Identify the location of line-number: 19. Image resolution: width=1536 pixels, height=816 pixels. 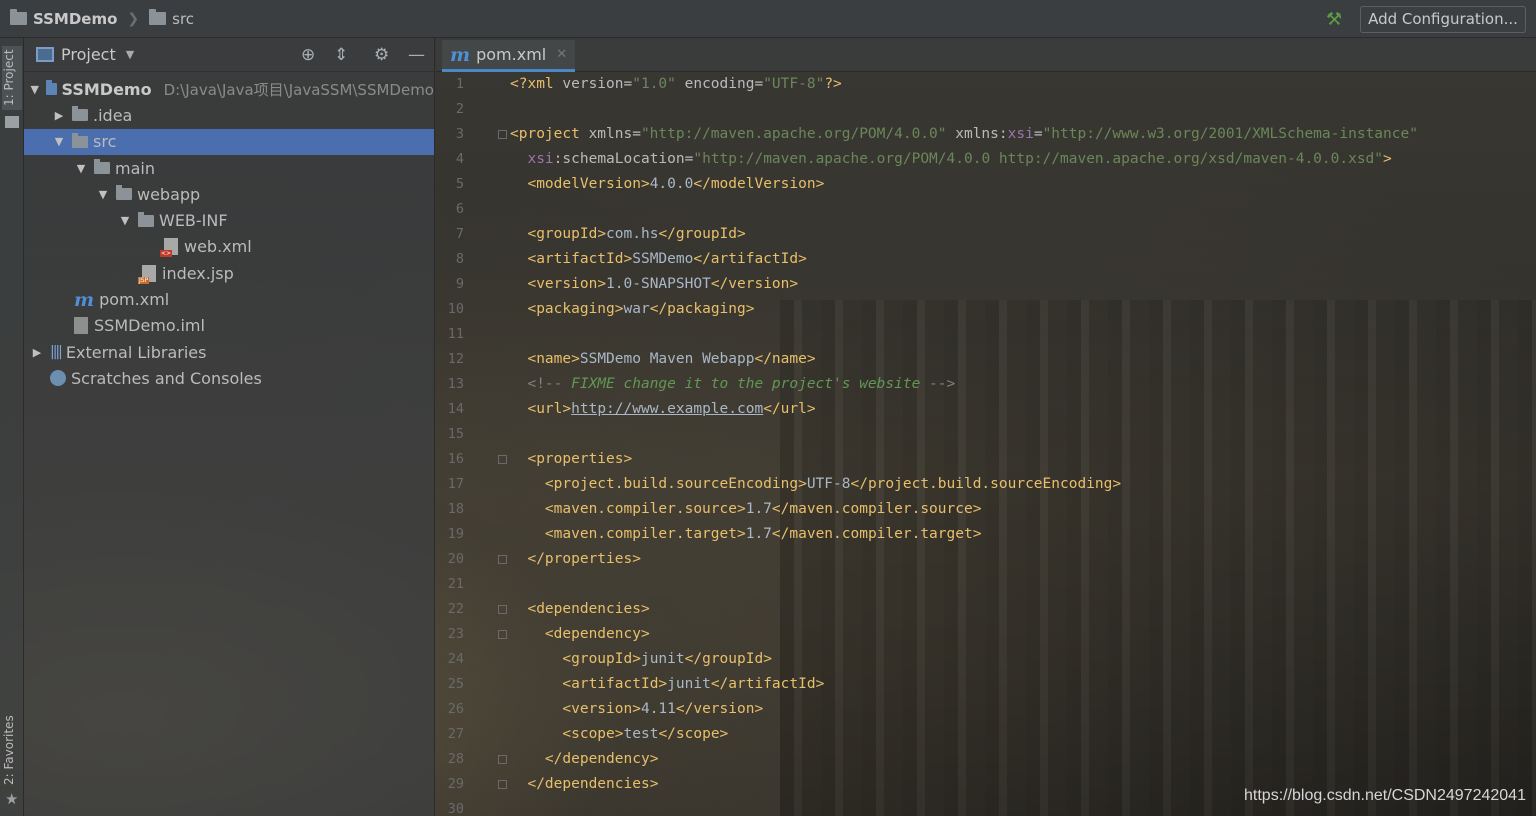
(455, 534).